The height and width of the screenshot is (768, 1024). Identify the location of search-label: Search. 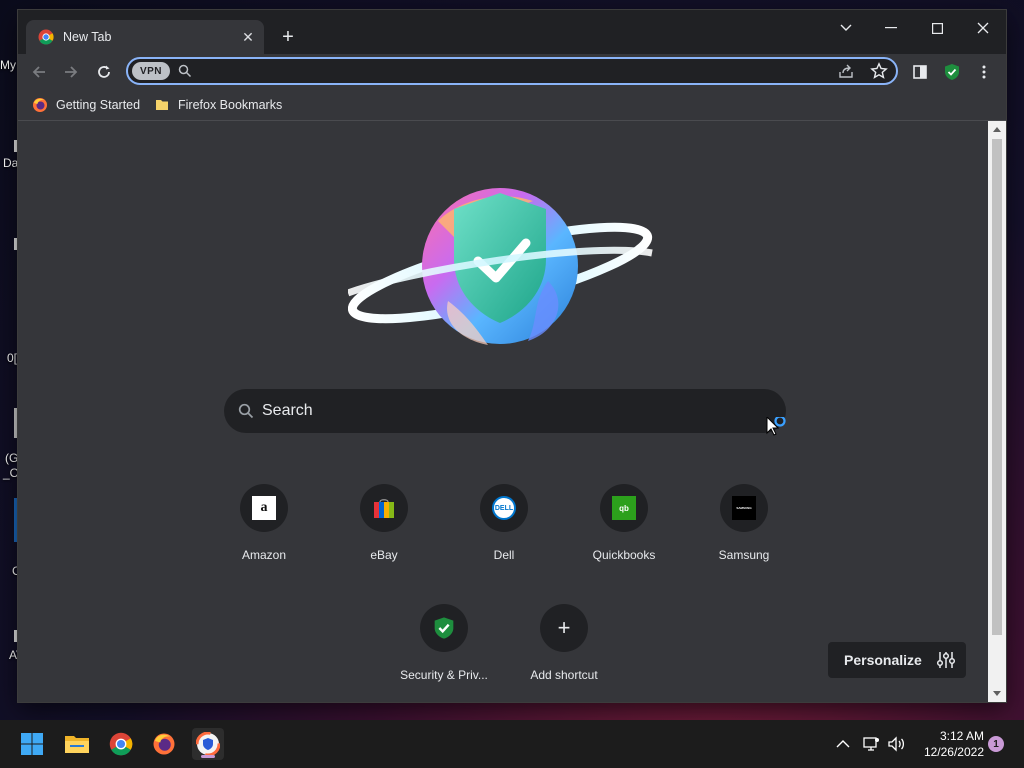
(287, 410).